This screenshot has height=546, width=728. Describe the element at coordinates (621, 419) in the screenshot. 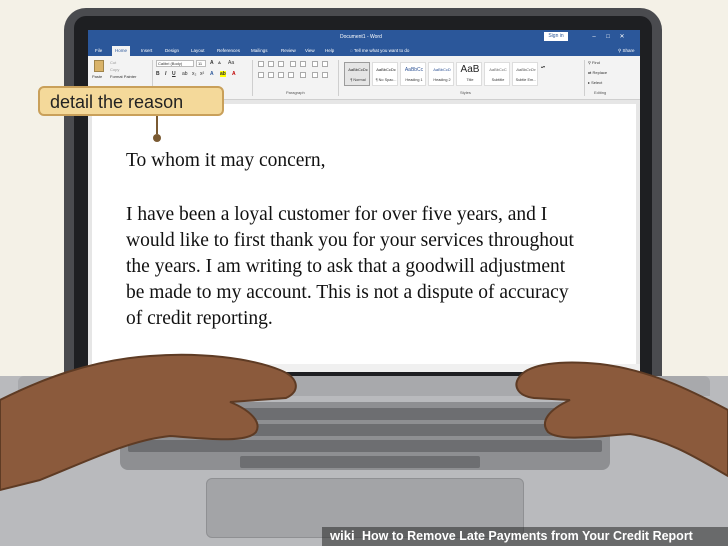

I see `right-hand` at that location.